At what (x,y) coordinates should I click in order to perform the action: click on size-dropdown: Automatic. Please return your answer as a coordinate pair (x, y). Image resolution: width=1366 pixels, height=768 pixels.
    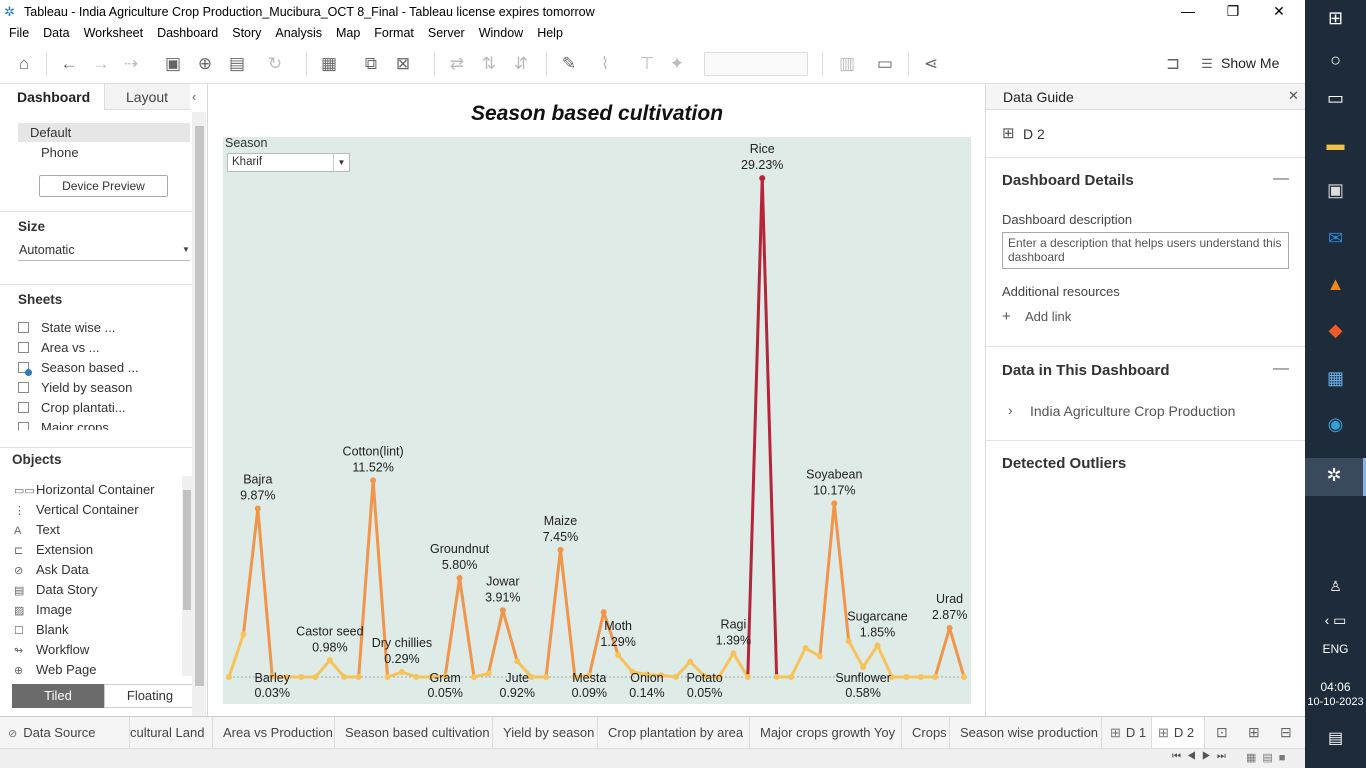
    Looking at the image, I should click on (47, 250).